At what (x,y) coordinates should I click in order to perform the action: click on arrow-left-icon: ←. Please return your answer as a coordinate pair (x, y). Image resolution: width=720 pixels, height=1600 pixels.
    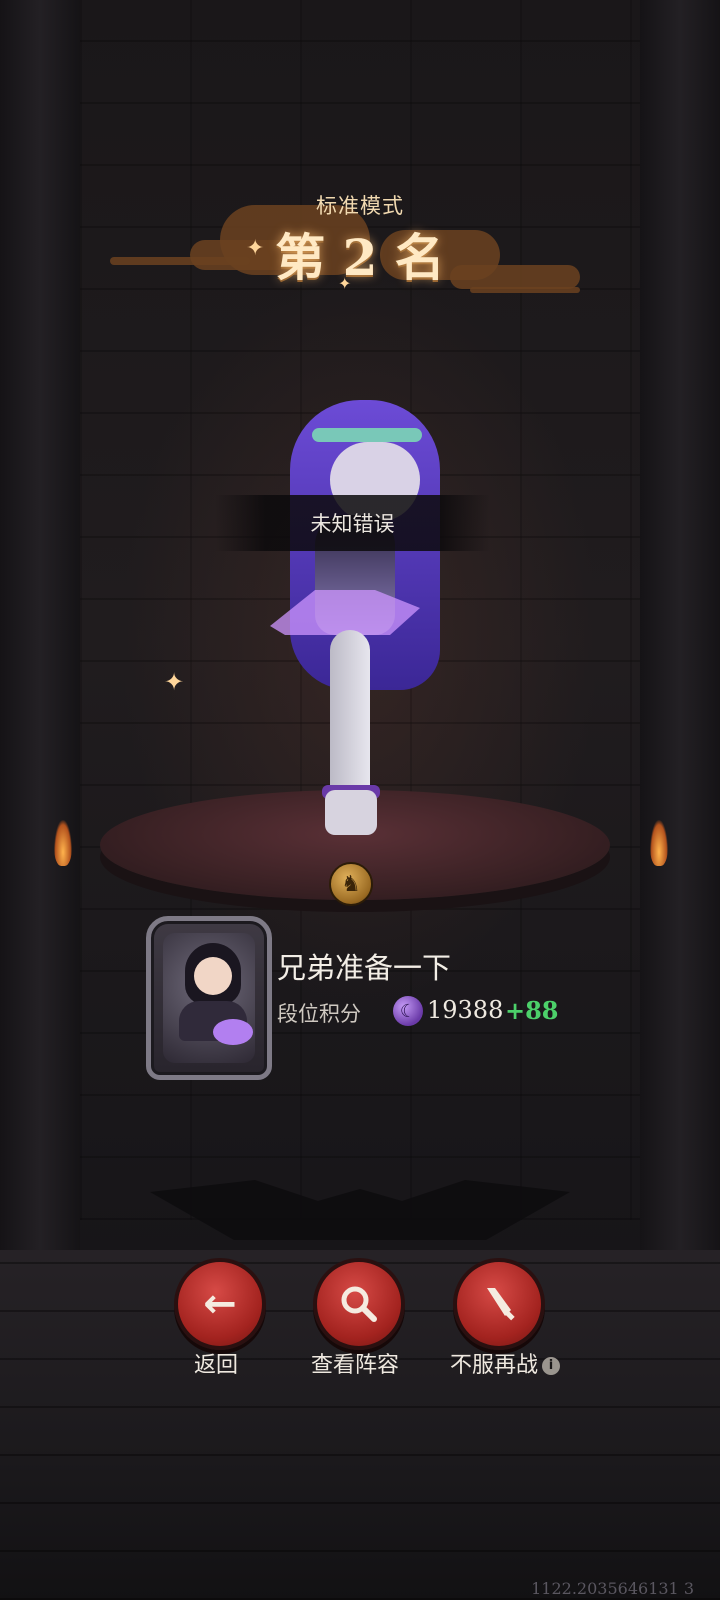
    Looking at the image, I should click on (220, 1304).